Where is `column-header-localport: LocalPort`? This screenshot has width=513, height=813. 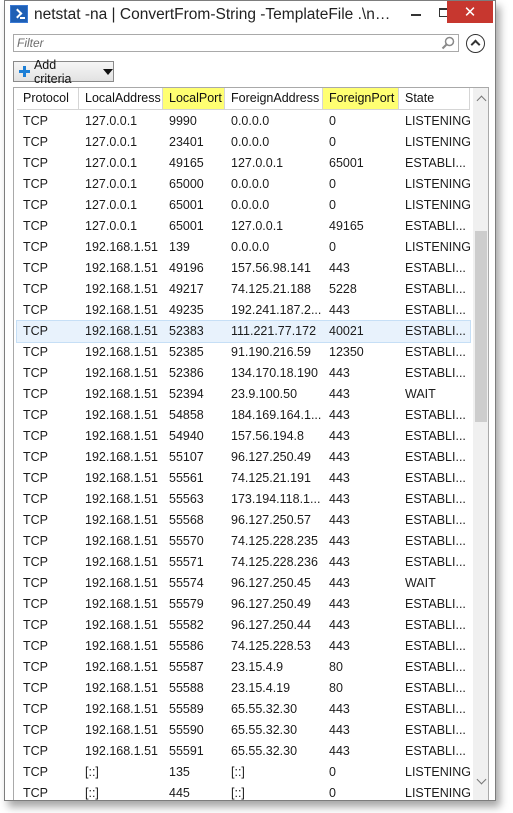
column-header-localport: LocalPort is located at coordinates (194, 98).